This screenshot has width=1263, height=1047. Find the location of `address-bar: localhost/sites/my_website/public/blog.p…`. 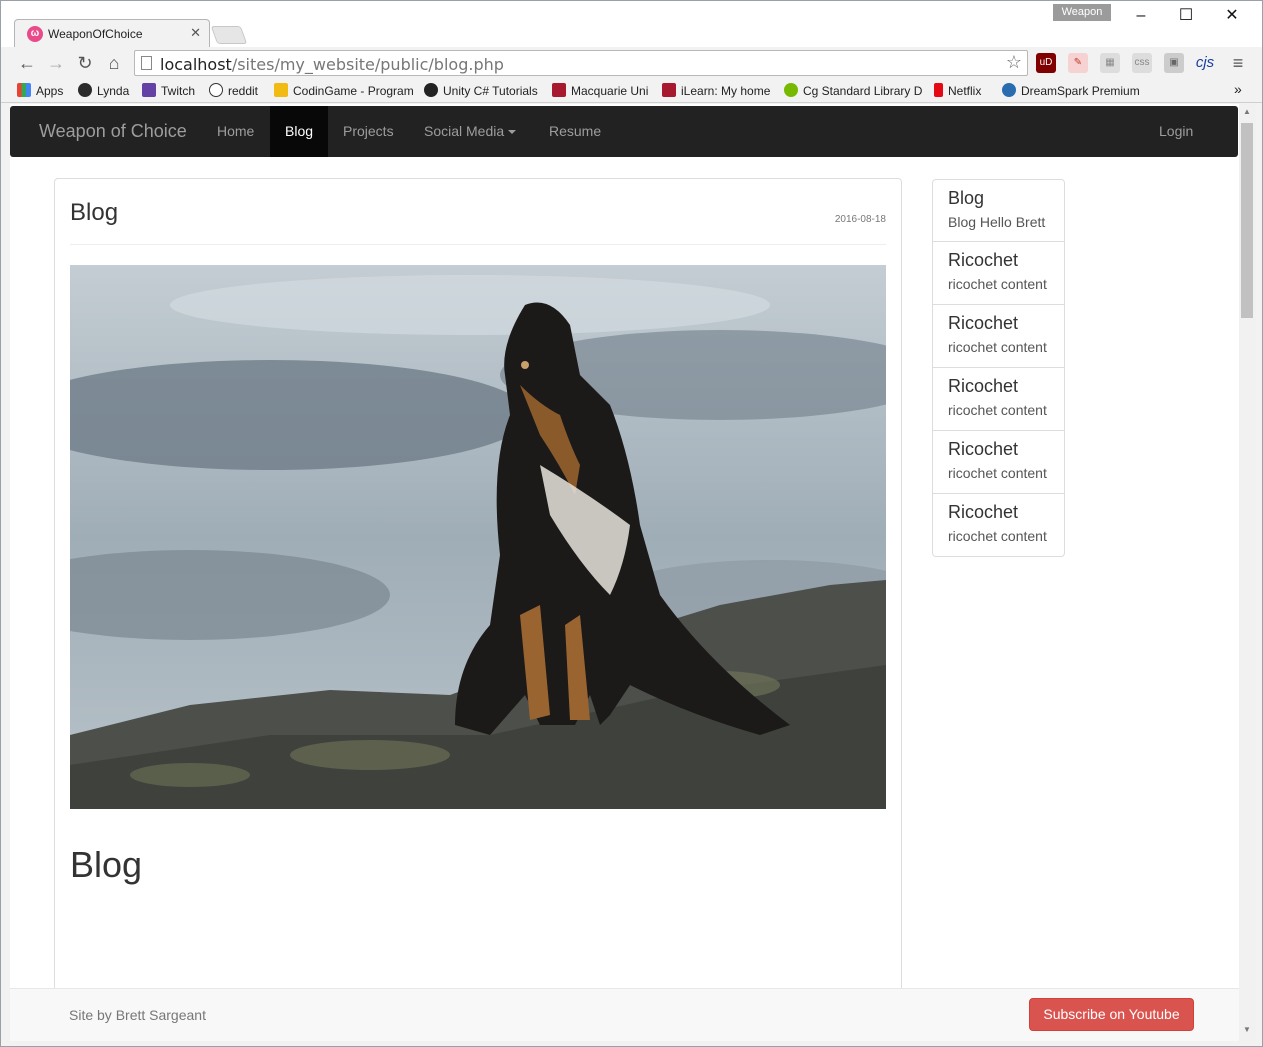

address-bar: localhost/sites/my_website/public/blog.p… is located at coordinates (581, 63).